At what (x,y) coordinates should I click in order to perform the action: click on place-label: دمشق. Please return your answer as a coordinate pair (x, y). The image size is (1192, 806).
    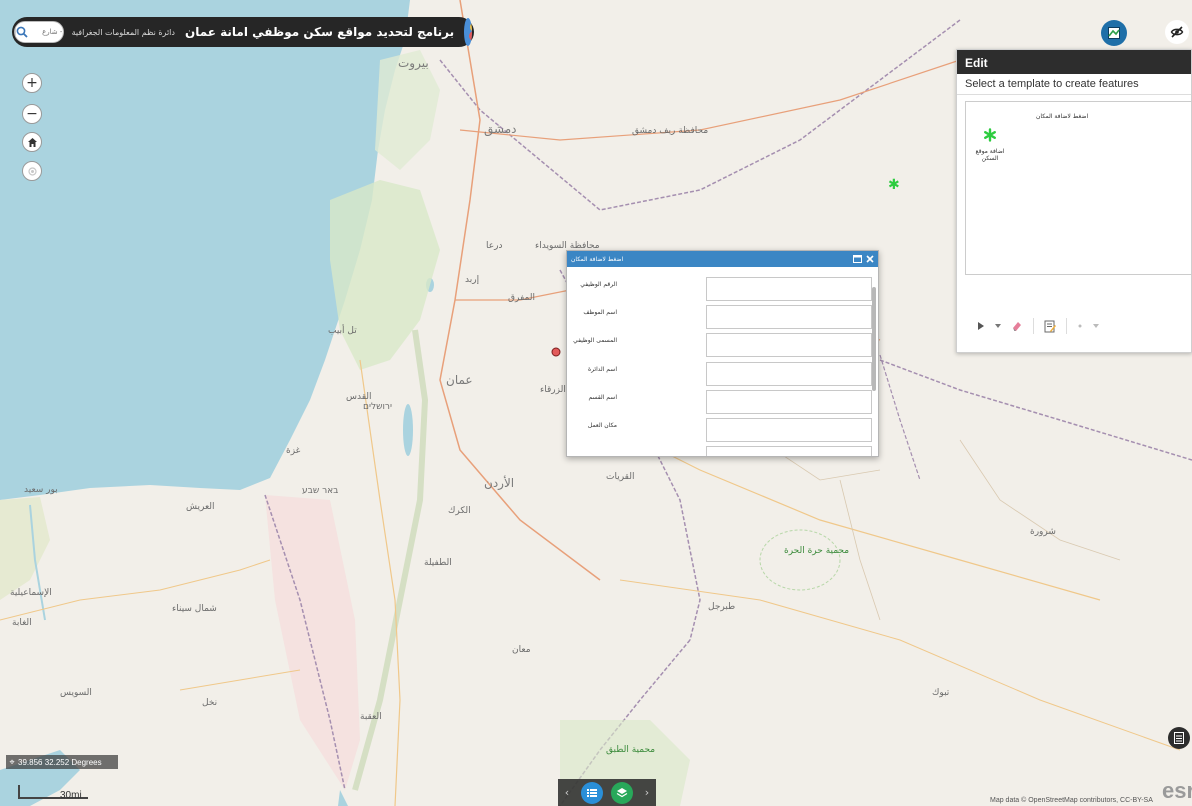
    Looking at the image, I should click on (500, 129).